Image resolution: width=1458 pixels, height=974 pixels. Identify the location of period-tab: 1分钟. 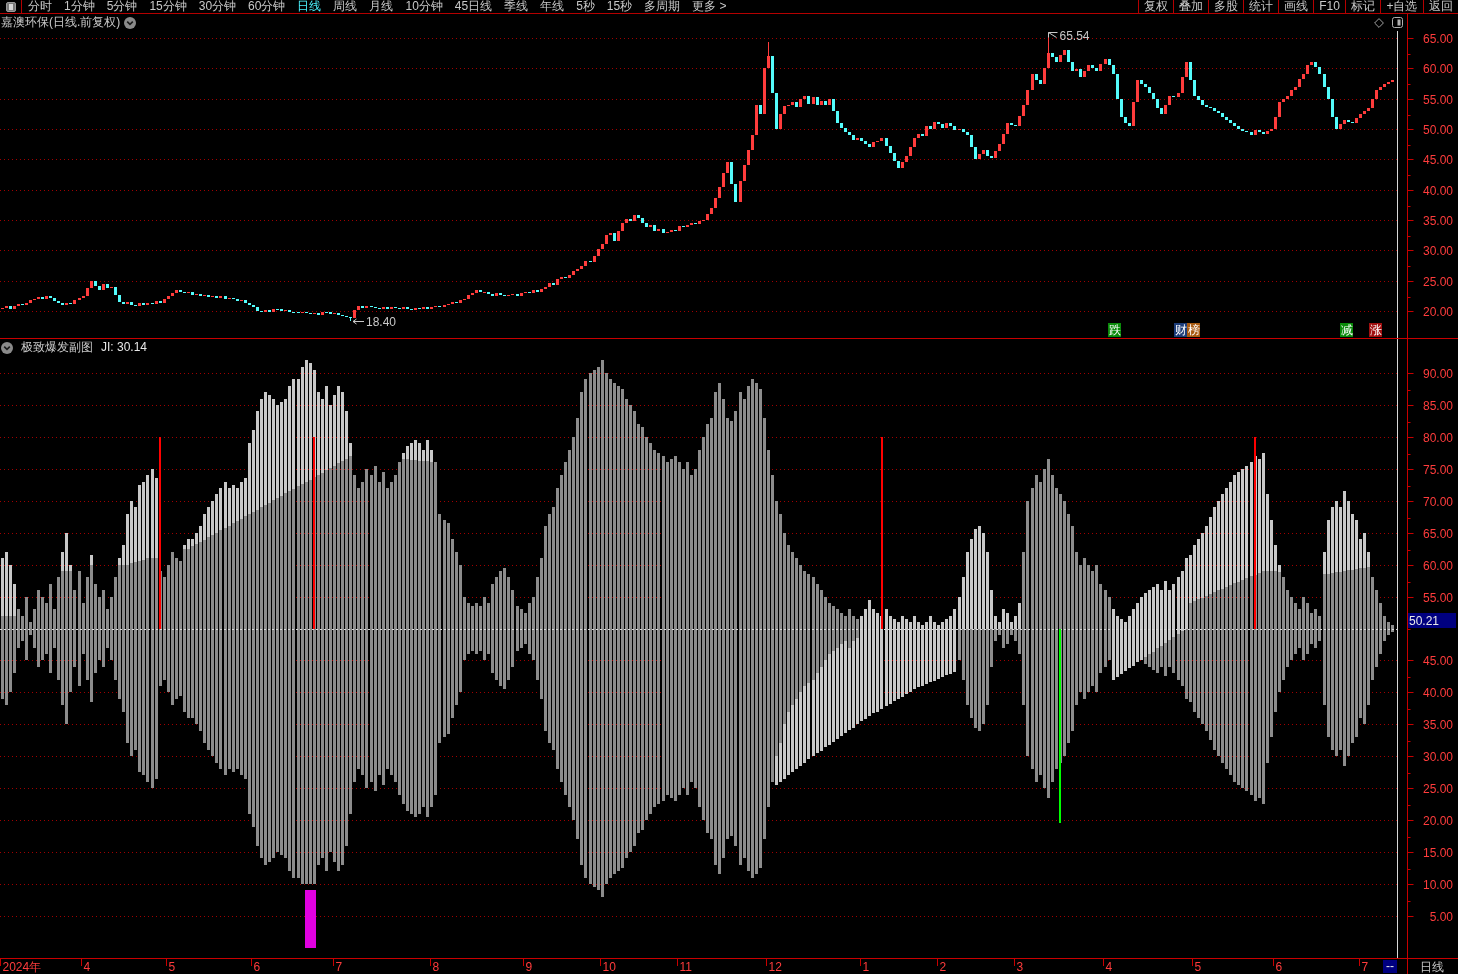
(79, 6).